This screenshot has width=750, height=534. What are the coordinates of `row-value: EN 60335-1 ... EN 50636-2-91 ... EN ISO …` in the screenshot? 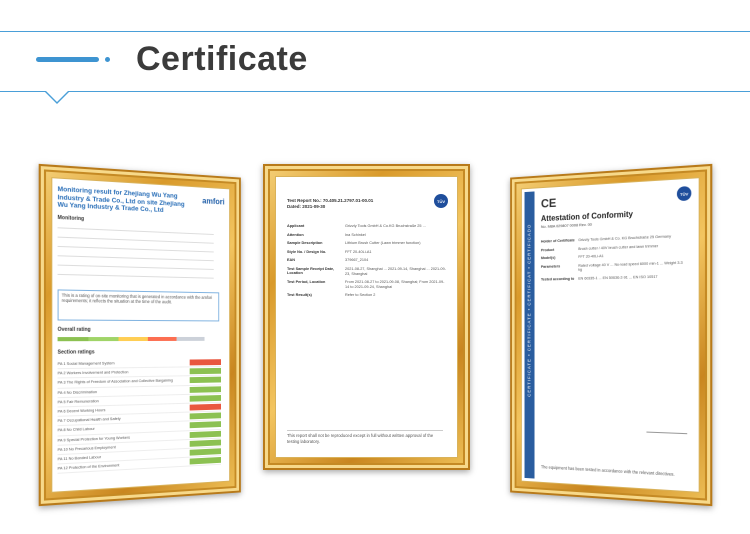 It's located at (618, 277).